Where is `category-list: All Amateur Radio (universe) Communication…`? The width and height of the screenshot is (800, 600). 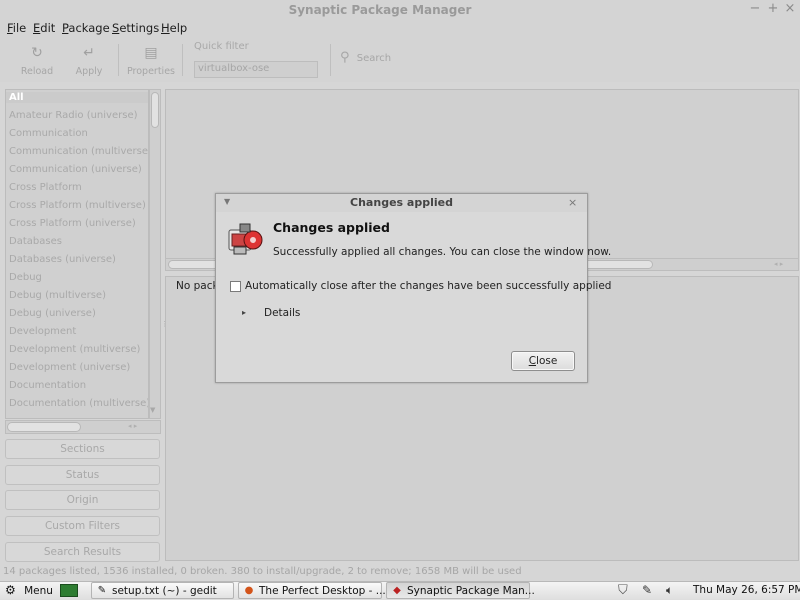
category-list: All Amateur Radio (universe) Communication… is located at coordinates (77, 254).